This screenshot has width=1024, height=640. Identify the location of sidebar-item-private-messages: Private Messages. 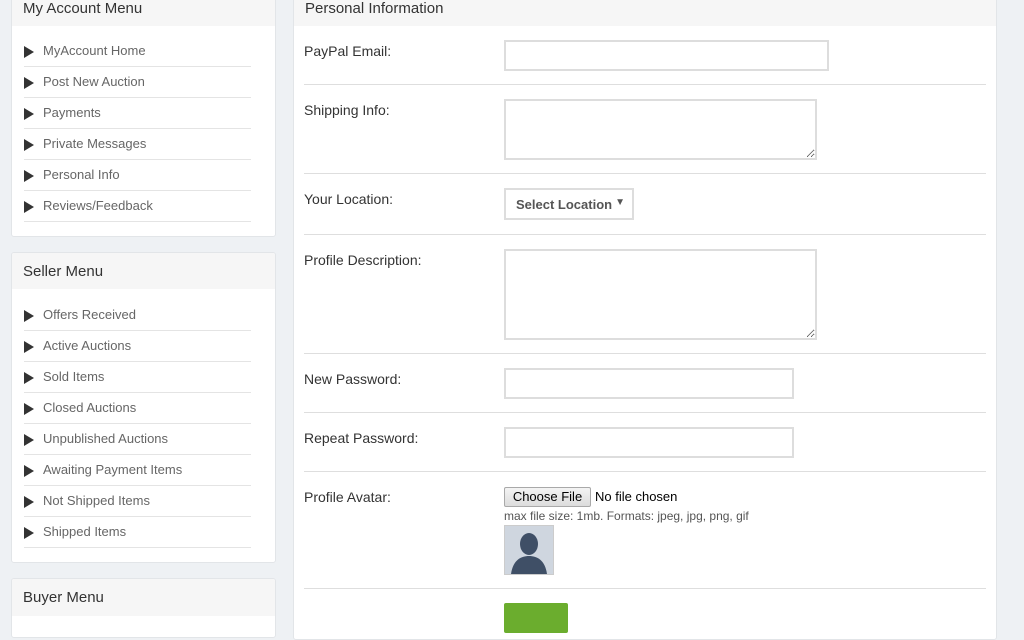
(137, 144).